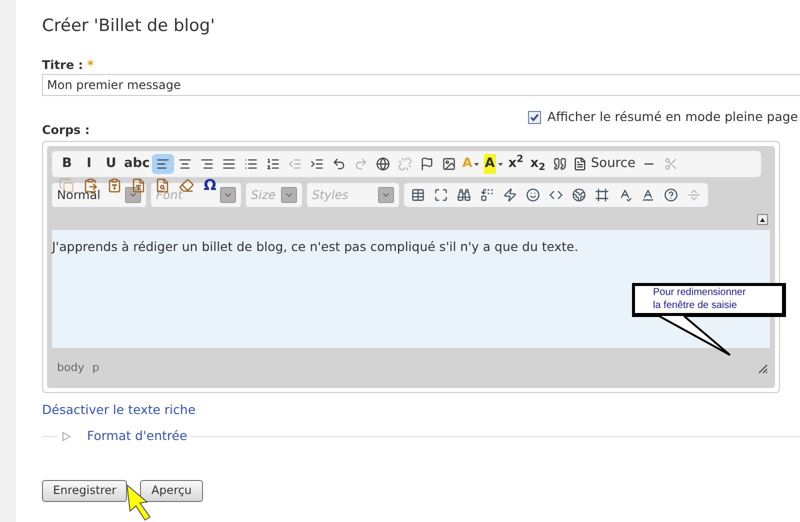 The image size is (800, 522). Describe the element at coordinates (89, 164) in the screenshot. I see `format-button: I` at that location.